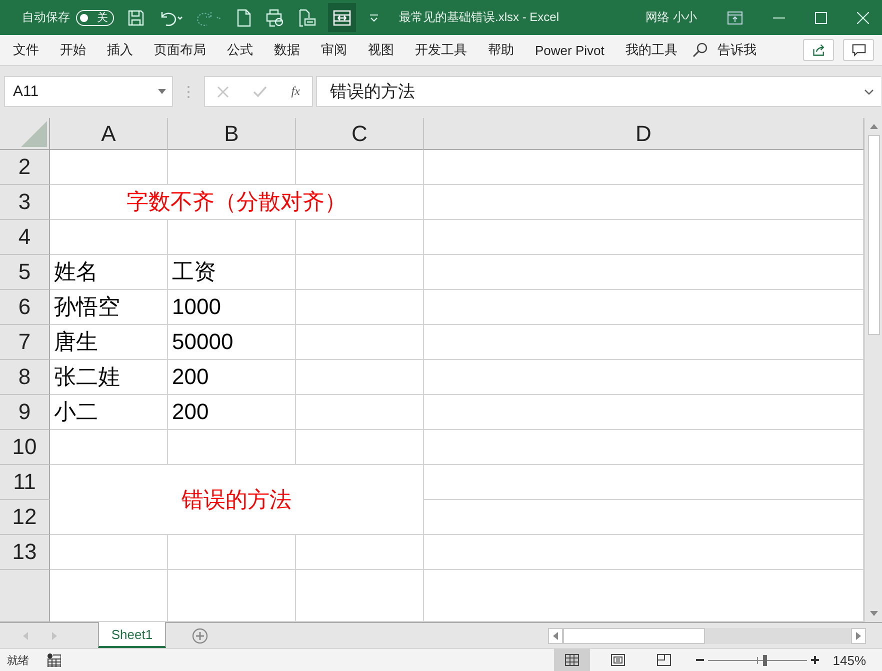  I want to click on table-cell: 错误的方法, so click(237, 500).